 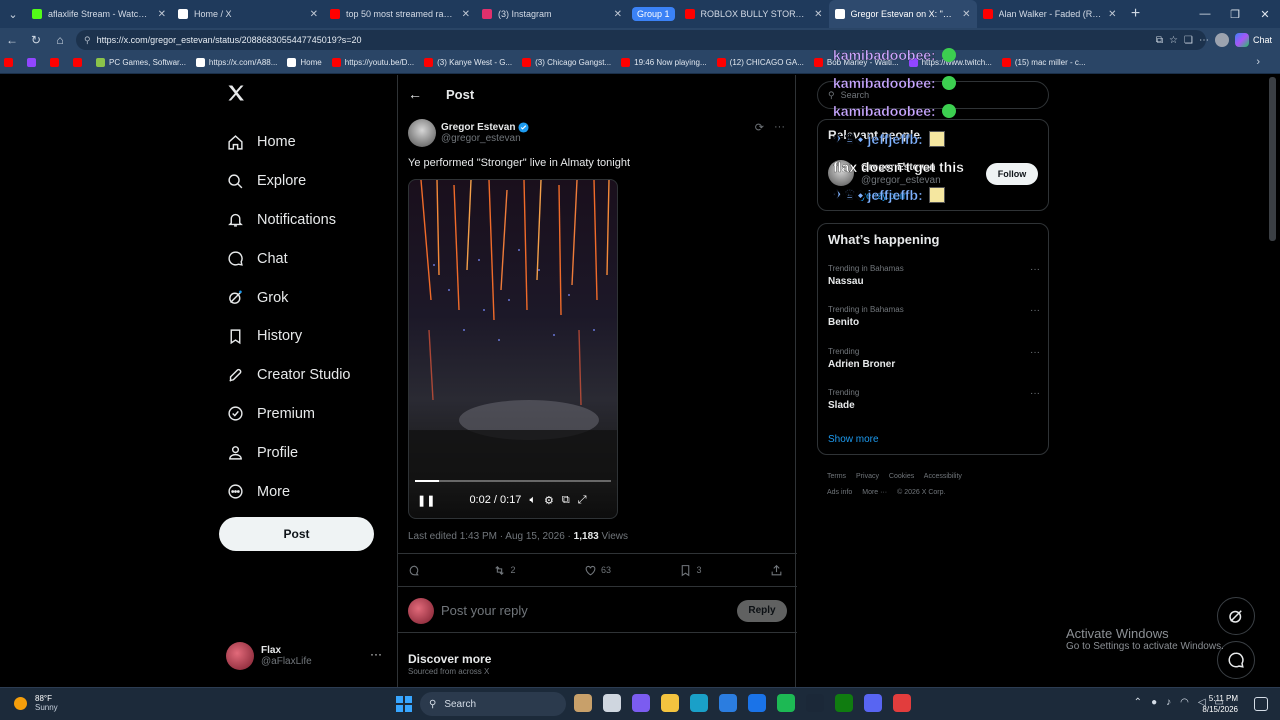 I want to click on teams-icon, so click(x=641, y=703).